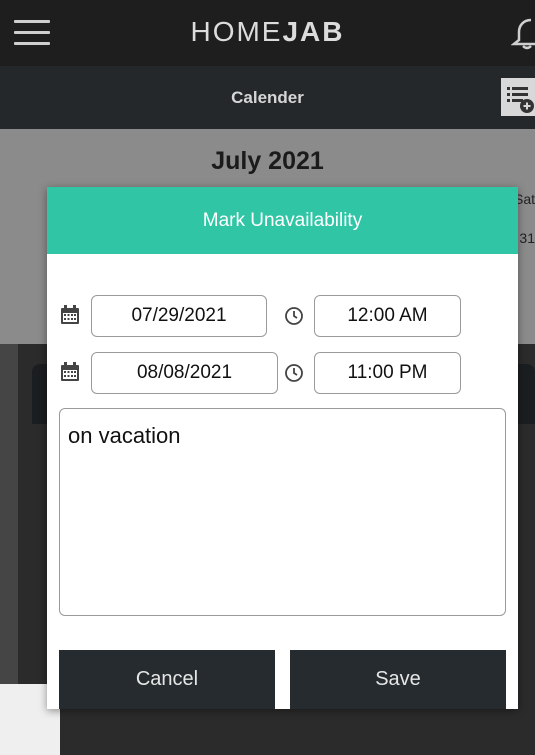  I want to click on end-row: 08/08/2021 11:00 PM, so click(282, 373).